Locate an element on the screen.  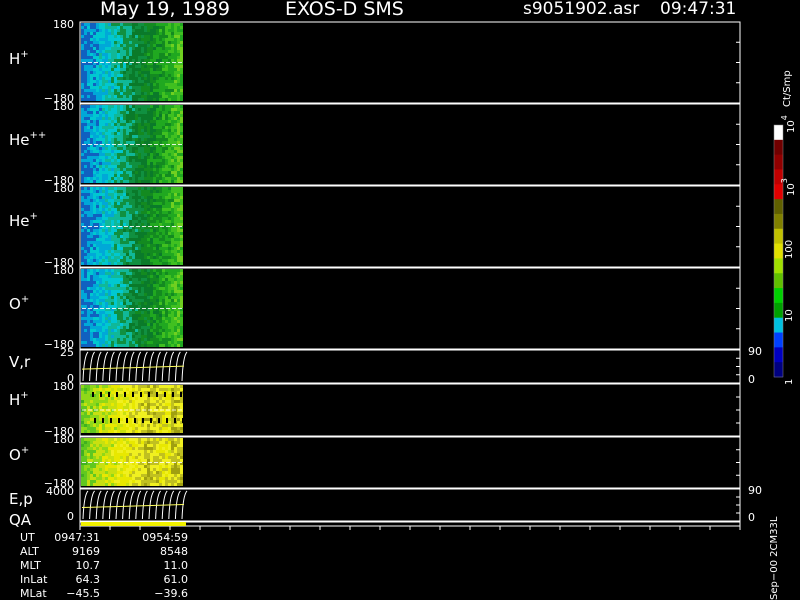
orbit-label-2: MLT is located at coordinates (30, 565).